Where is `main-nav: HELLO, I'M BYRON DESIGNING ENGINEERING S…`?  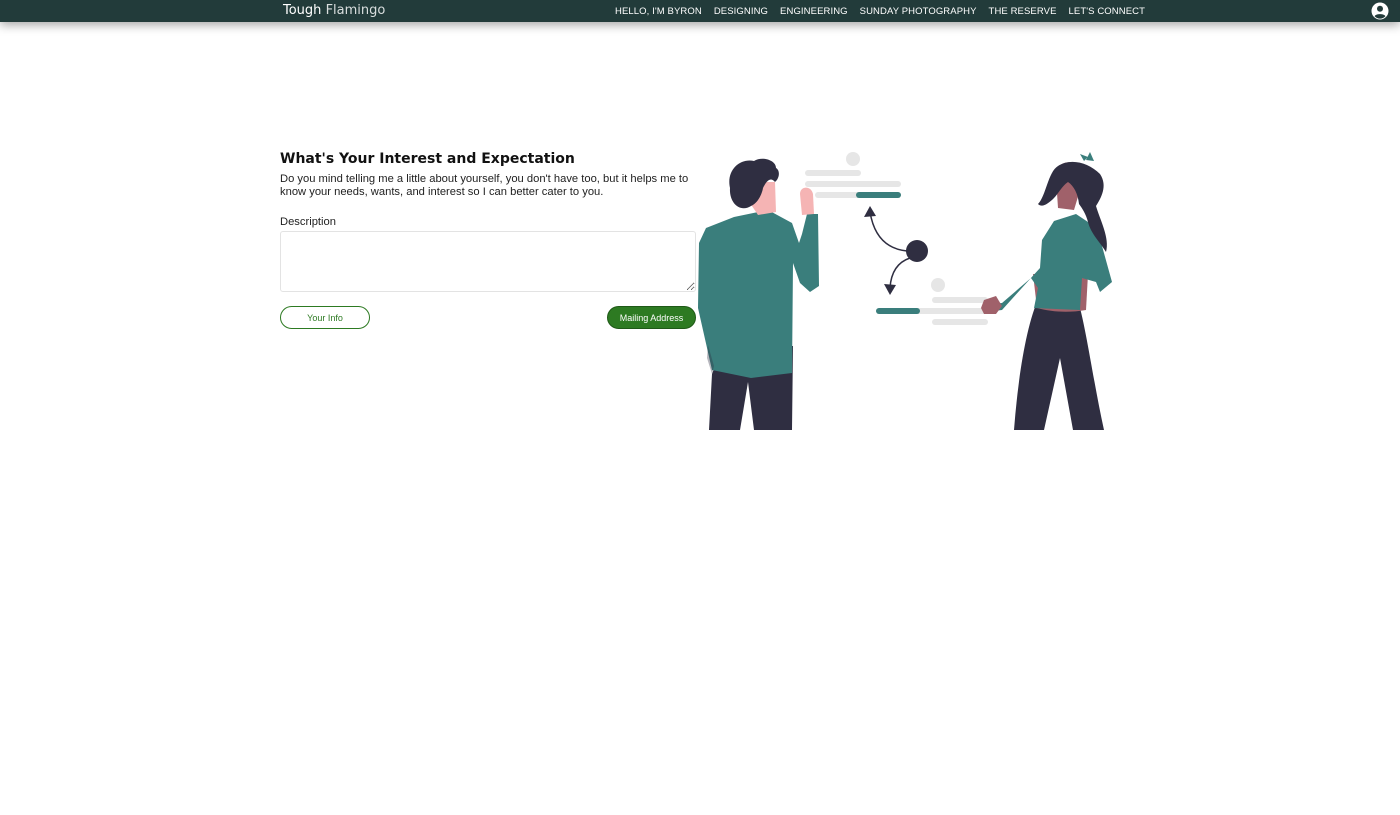 main-nav: HELLO, I'M BYRON DESIGNING ENGINEERING S… is located at coordinates (880, 11).